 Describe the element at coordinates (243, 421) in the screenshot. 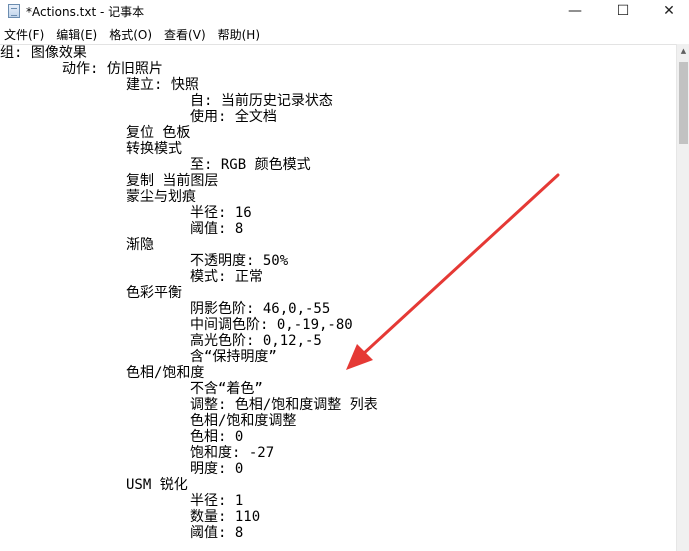

I see `text-line: 色相/饱和度调整` at that location.